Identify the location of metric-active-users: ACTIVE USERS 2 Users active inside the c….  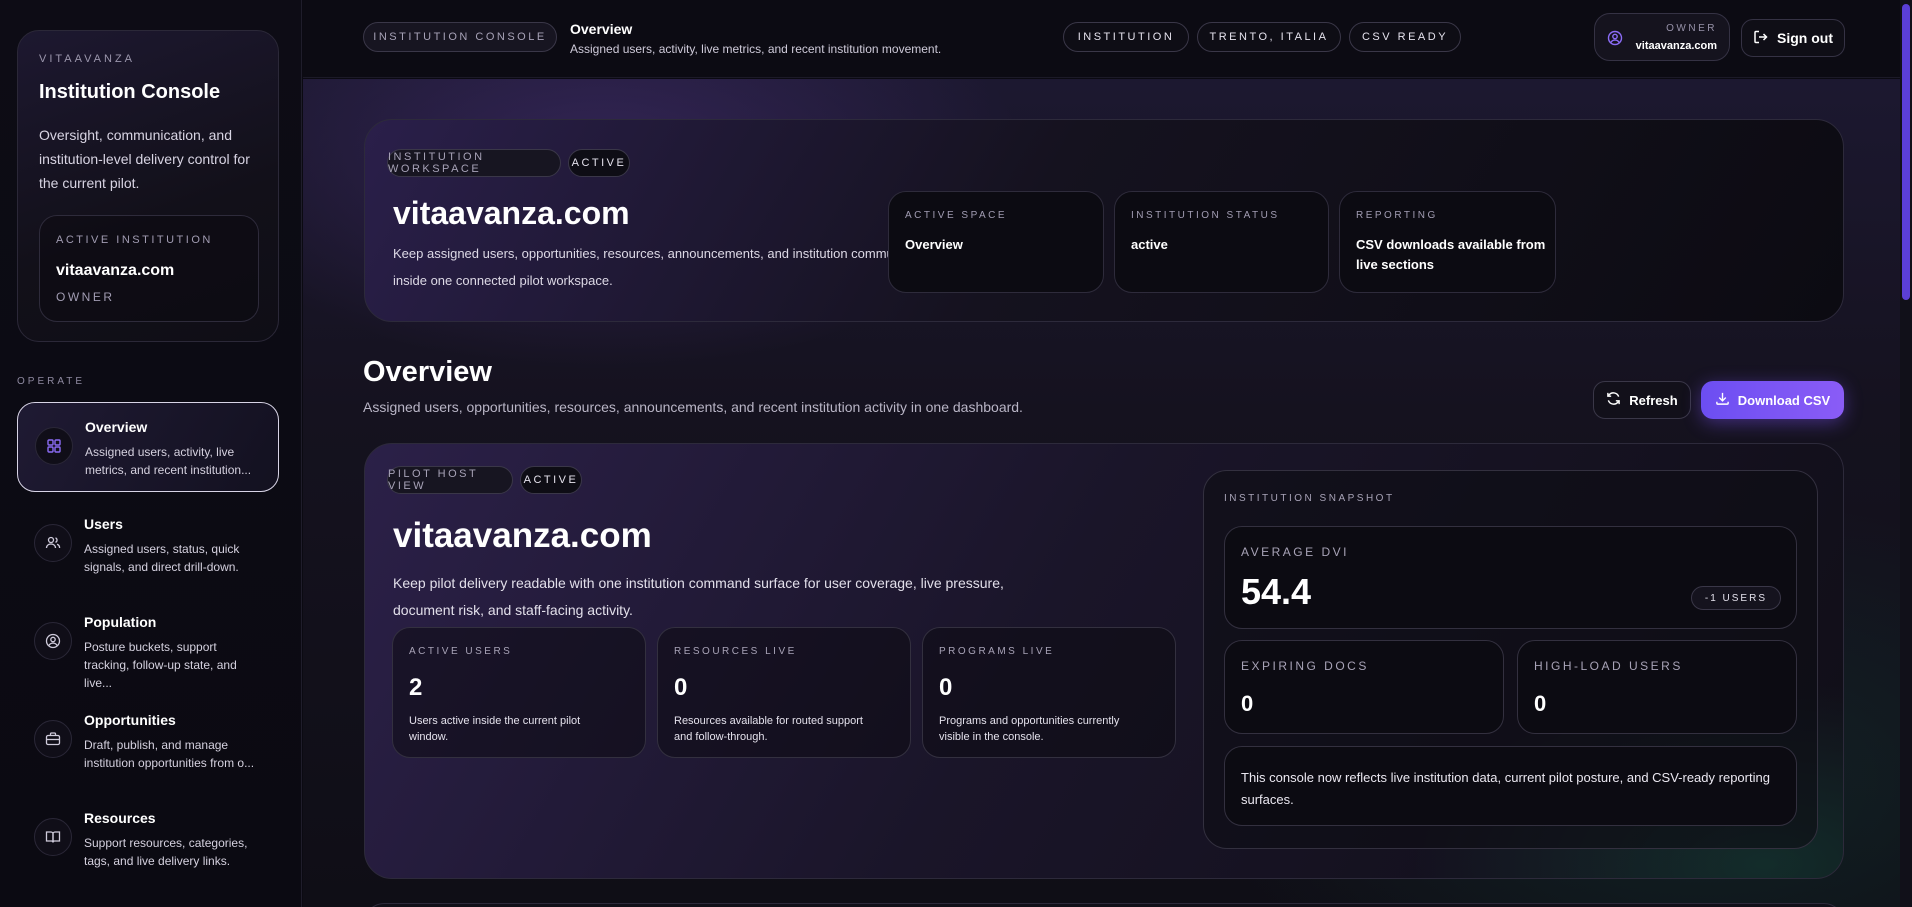
(519, 692).